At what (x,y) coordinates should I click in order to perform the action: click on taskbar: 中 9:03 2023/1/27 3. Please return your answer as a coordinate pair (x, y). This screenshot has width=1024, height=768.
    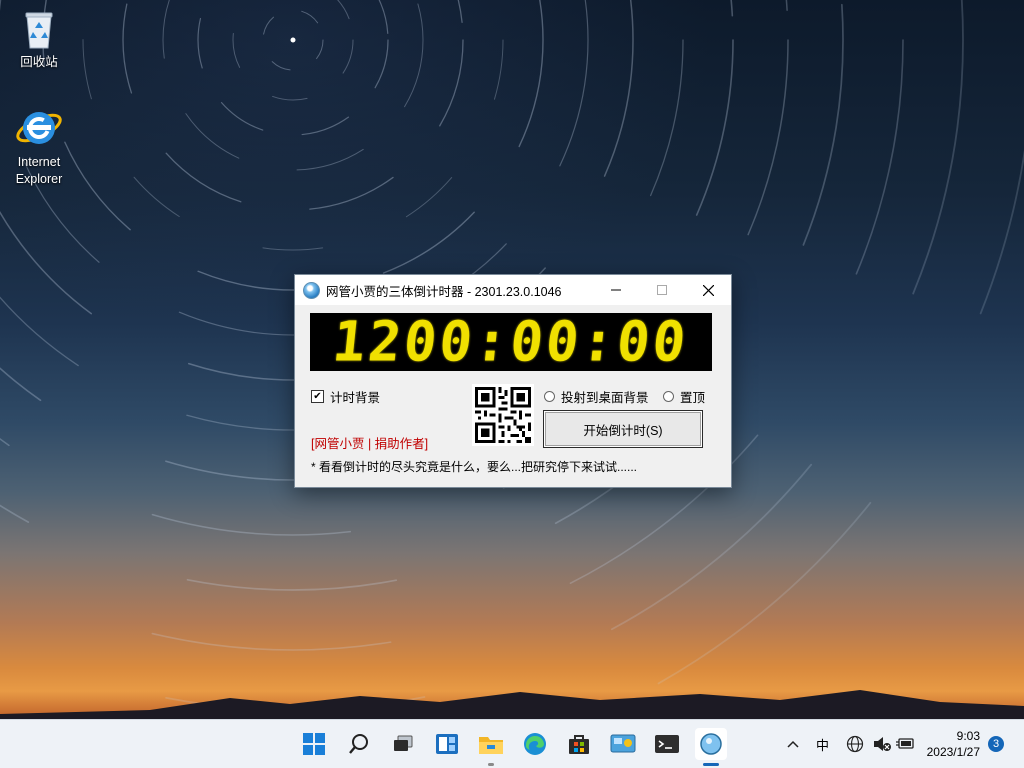
    Looking at the image, I should click on (512, 743).